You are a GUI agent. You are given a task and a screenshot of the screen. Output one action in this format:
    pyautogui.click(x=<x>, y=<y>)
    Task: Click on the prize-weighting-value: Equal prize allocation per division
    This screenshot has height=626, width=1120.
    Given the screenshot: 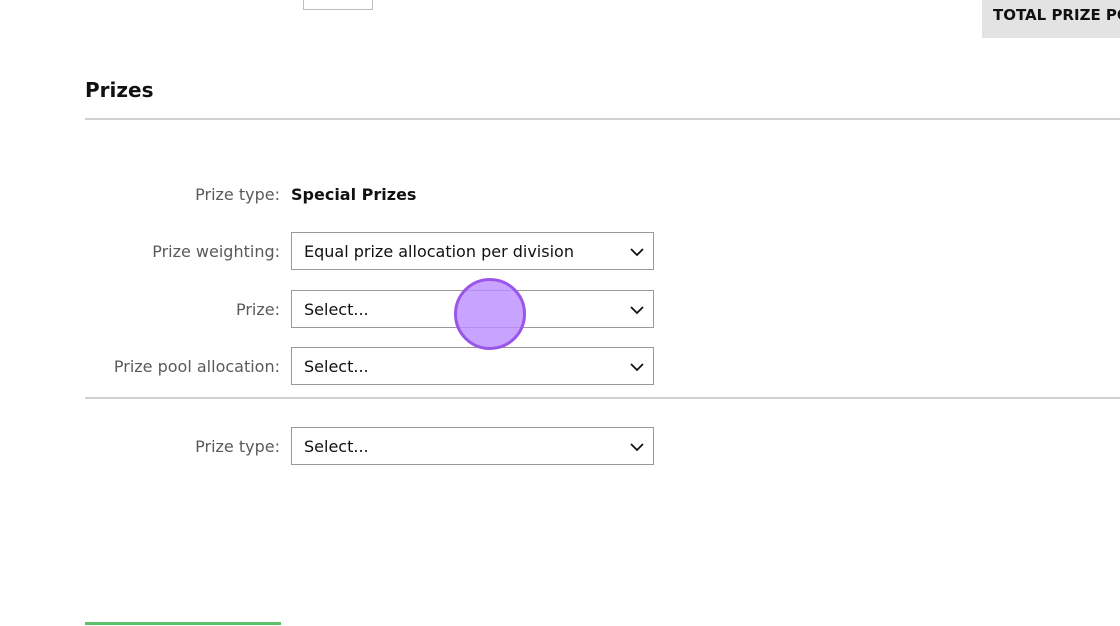 What is the action you would take?
    pyautogui.click(x=439, y=251)
    